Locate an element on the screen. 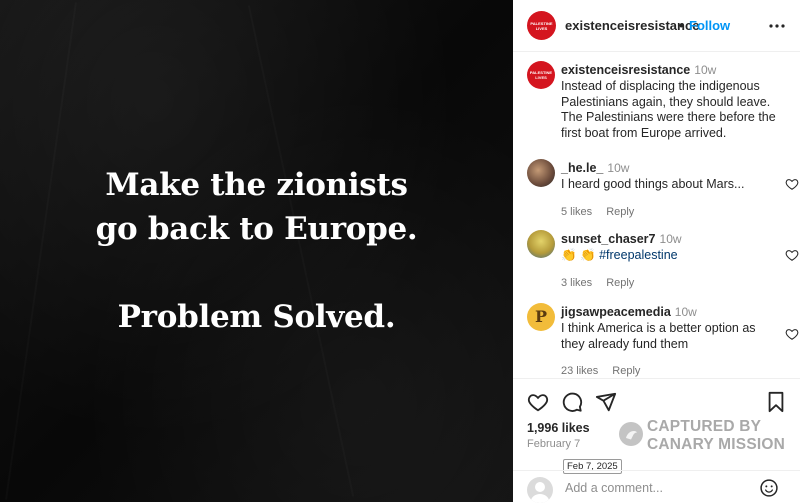  watermark-line-1: CAPTURED BY is located at coordinates (704, 426).